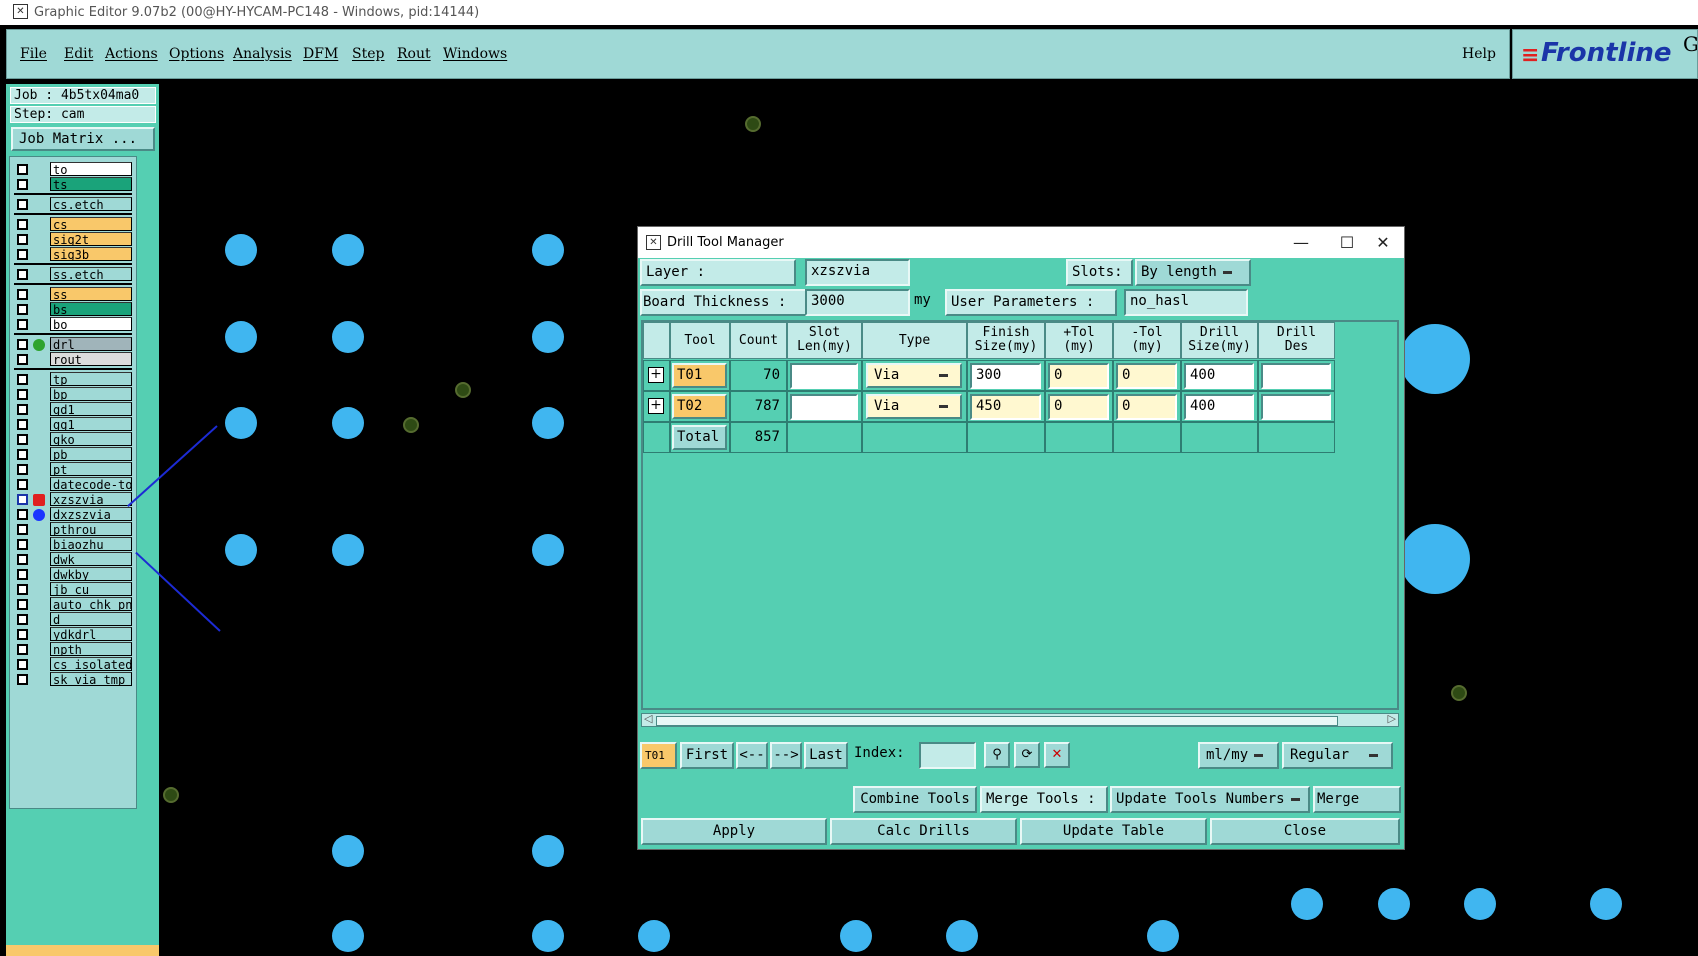 The width and height of the screenshot is (1698, 956). What do you see at coordinates (1078, 376) in the screenshot?
I see `plus-tol-input: 0` at bounding box center [1078, 376].